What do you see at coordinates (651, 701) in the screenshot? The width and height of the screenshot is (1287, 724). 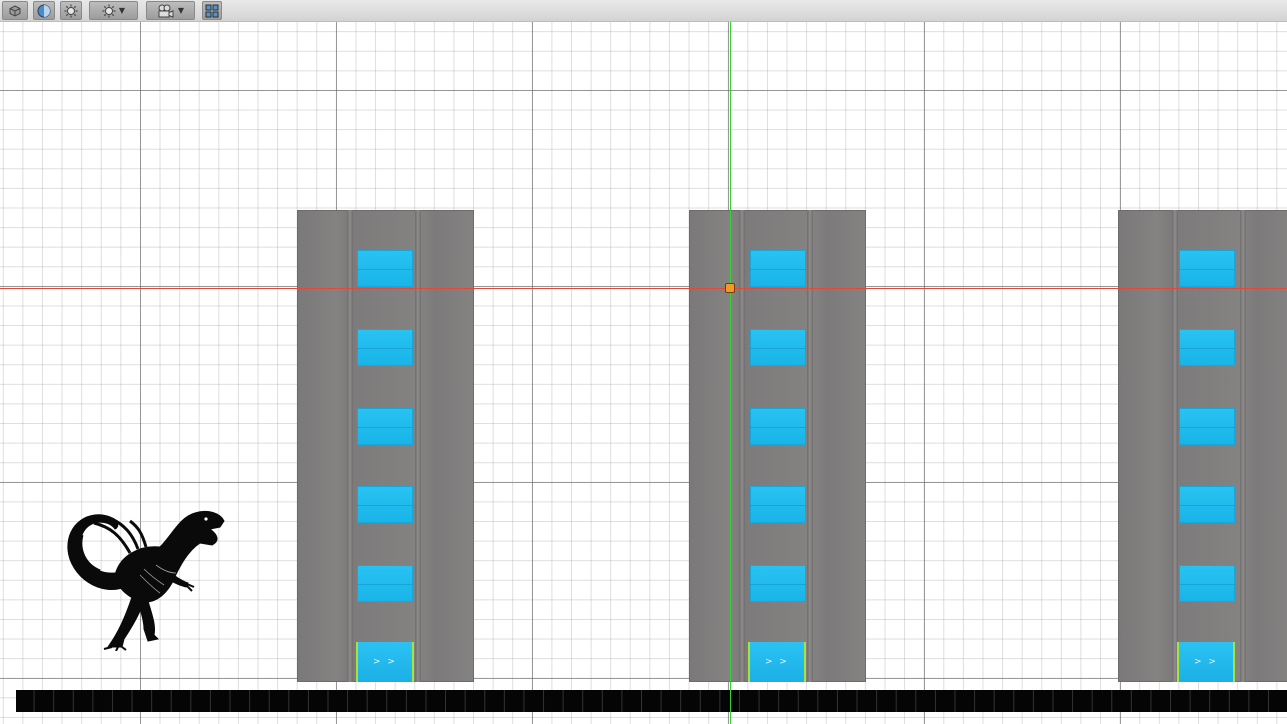 I see `ground-platform` at bounding box center [651, 701].